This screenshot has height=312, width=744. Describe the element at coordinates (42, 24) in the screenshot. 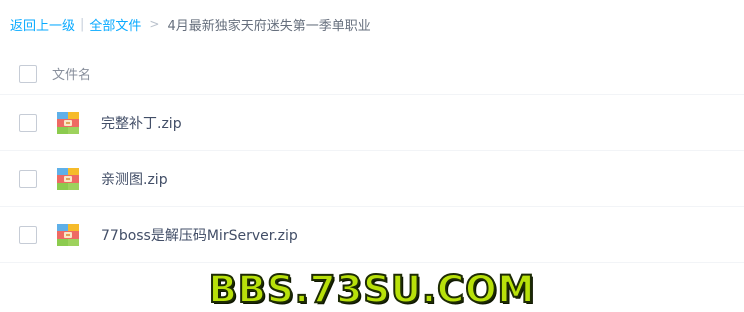

I see `back-link: 返回上一级` at that location.